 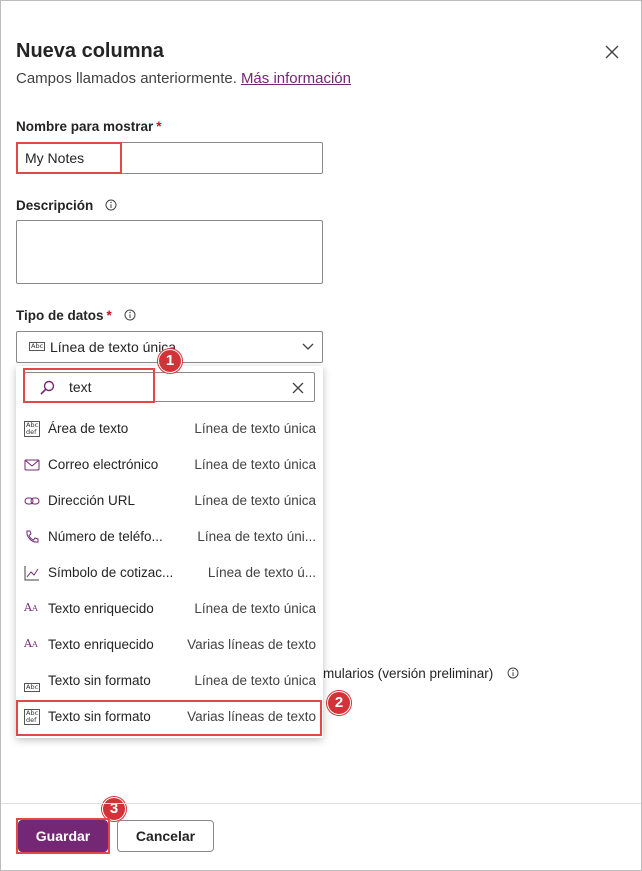 What do you see at coordinates (321, 803) in the screenshot?
I see `footer-divider` at bounding box center [321, 803].